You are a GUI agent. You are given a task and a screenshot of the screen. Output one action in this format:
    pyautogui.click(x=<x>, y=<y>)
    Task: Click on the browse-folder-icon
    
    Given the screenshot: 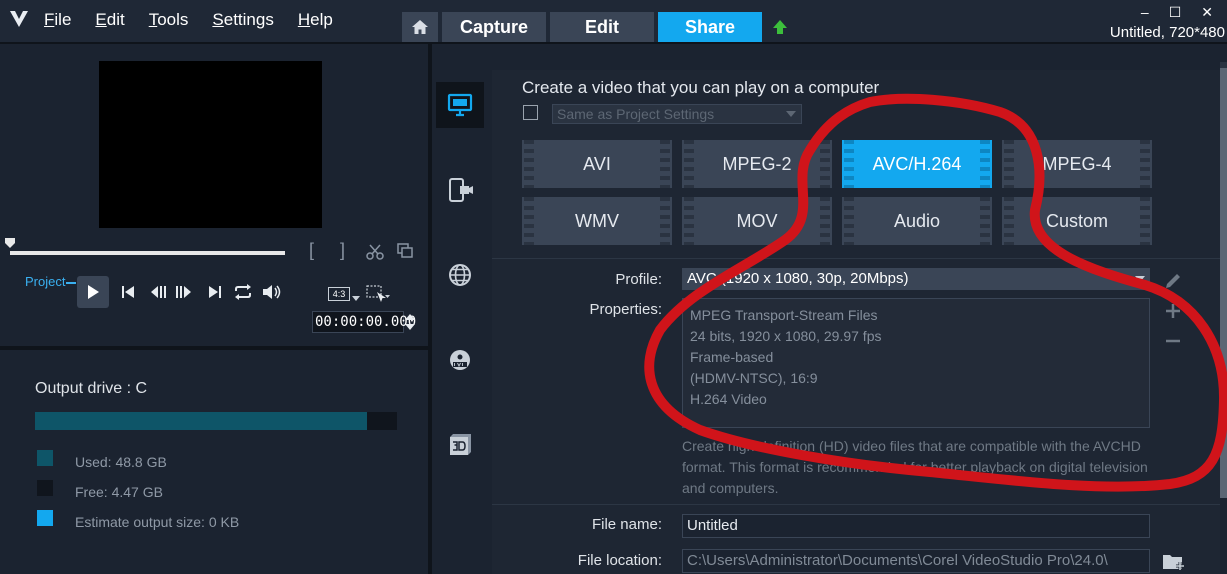 What is the action you would take?
    pyautogui.click(x=1174, y=561)
    